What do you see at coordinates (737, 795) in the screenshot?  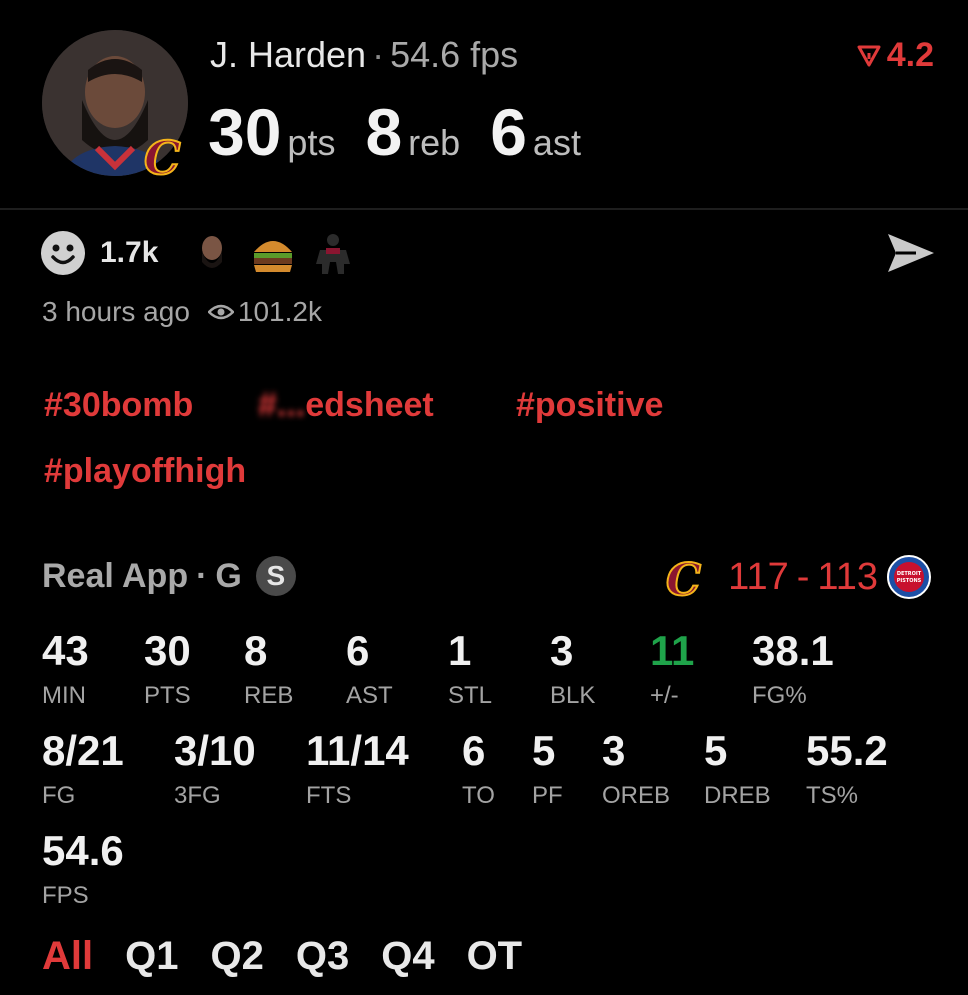 I see `stat-label: DREB` at bounding box center [737, 795].